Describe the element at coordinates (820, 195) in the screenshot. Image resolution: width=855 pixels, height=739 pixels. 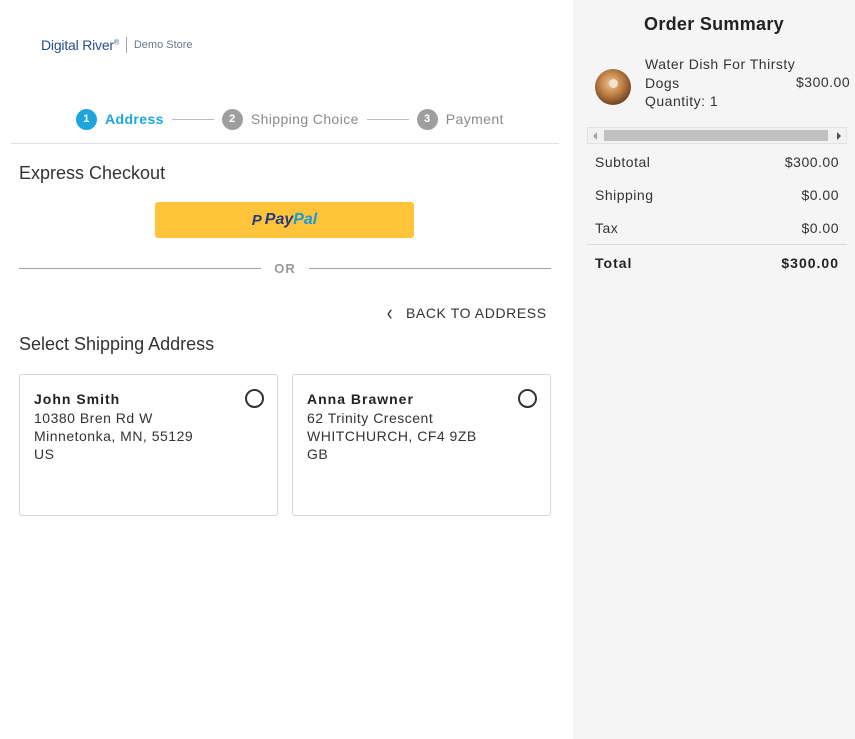
I see `shipping-value: $0.00` at that location.